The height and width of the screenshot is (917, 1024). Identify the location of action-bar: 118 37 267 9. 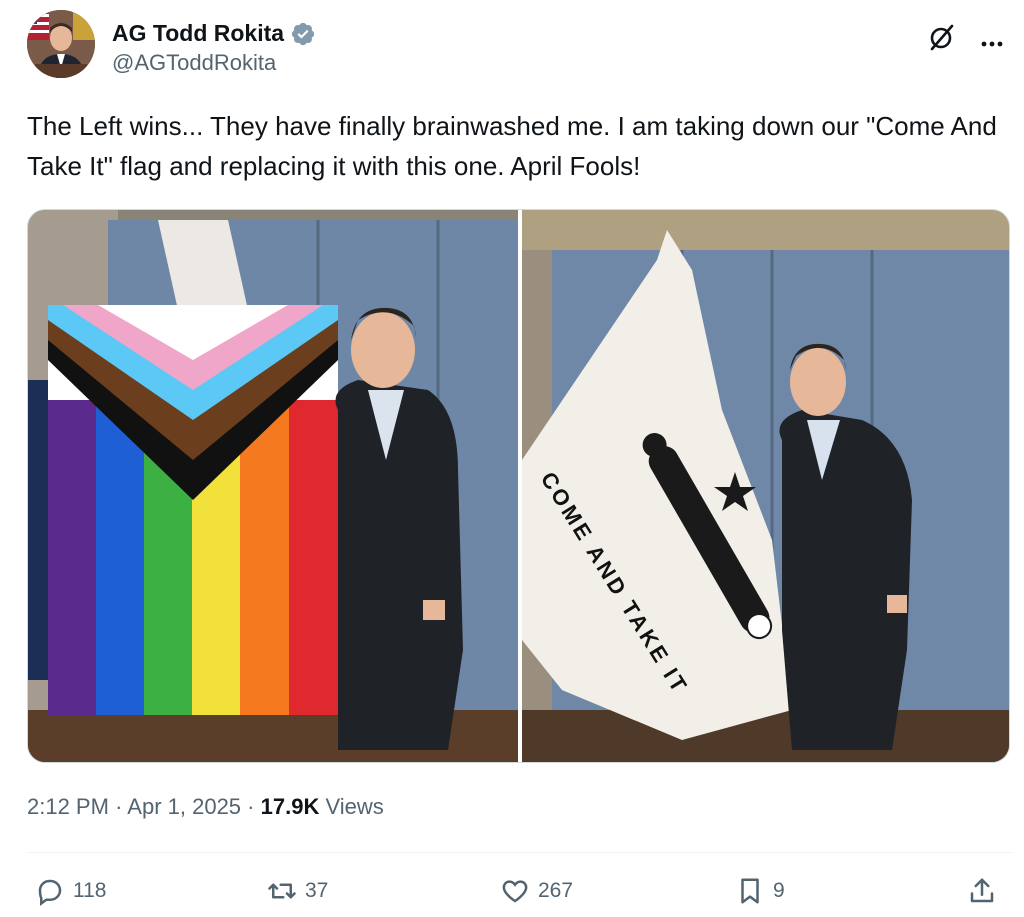
(519, 894).